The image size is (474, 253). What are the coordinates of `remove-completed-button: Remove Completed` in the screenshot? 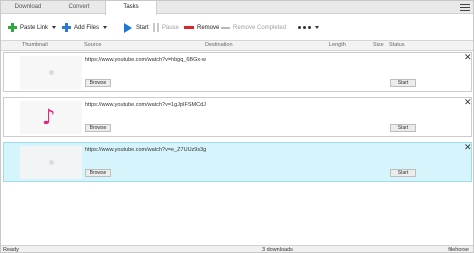 It's located at (253, 27).